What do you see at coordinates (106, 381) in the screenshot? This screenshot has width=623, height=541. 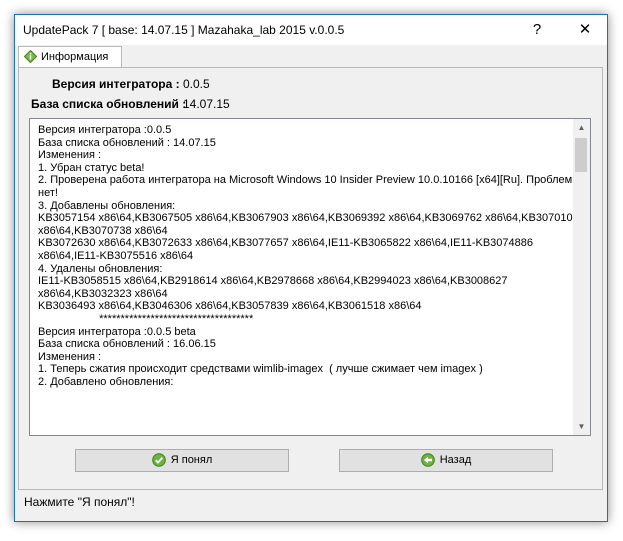 I see `changelog-line: 2. Добавлено обновления:` at bounding box center [106, 381].